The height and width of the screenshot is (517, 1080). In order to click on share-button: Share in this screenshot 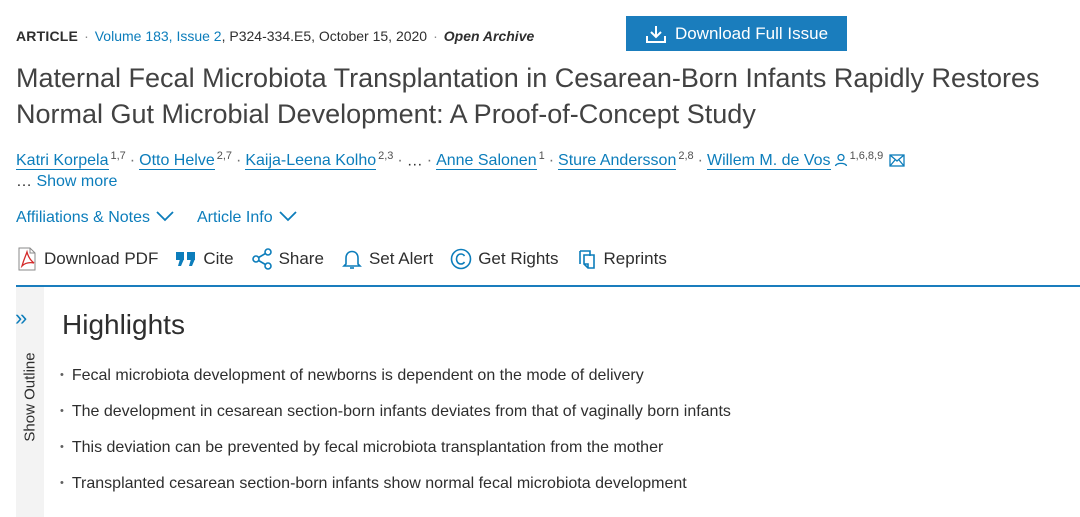, I will do `click(287, 259)`.